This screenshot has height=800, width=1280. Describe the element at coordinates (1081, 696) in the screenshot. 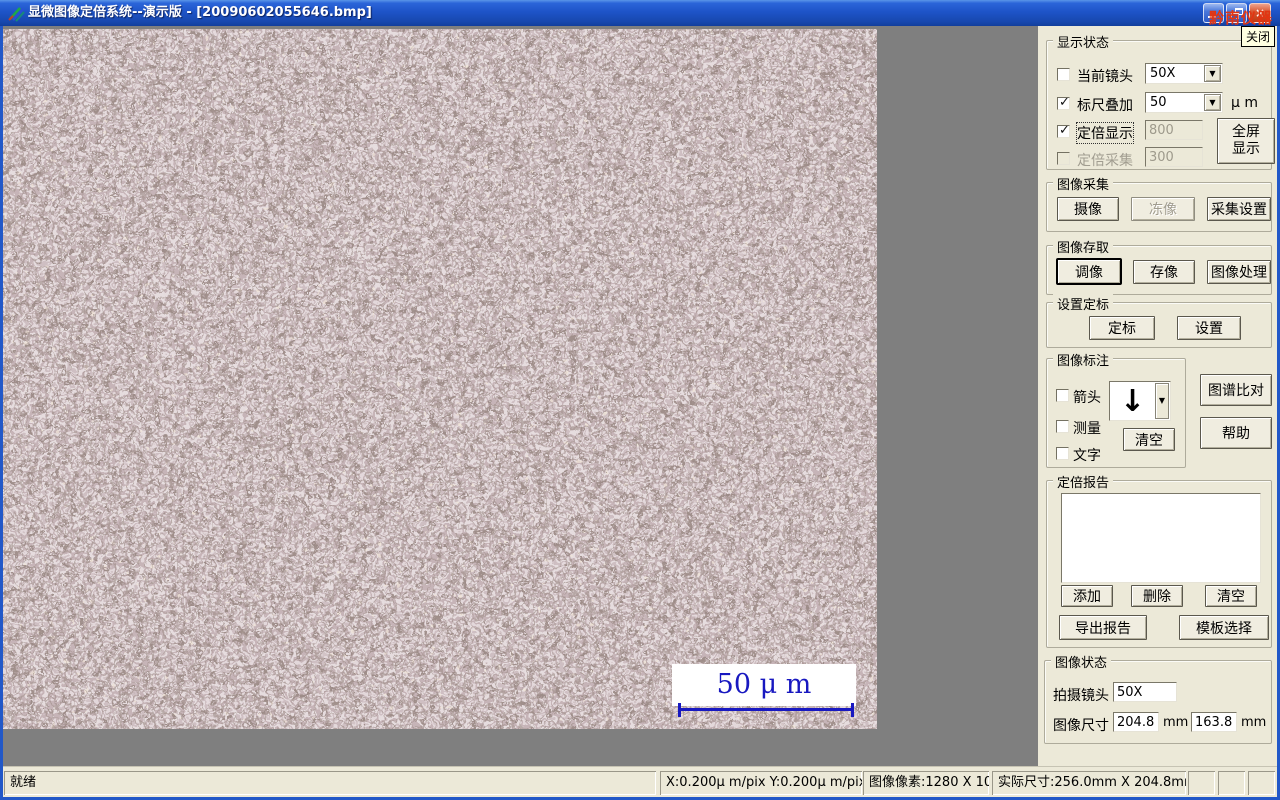

I see `shoot-lens-label: 拍摄镜头` at that location.